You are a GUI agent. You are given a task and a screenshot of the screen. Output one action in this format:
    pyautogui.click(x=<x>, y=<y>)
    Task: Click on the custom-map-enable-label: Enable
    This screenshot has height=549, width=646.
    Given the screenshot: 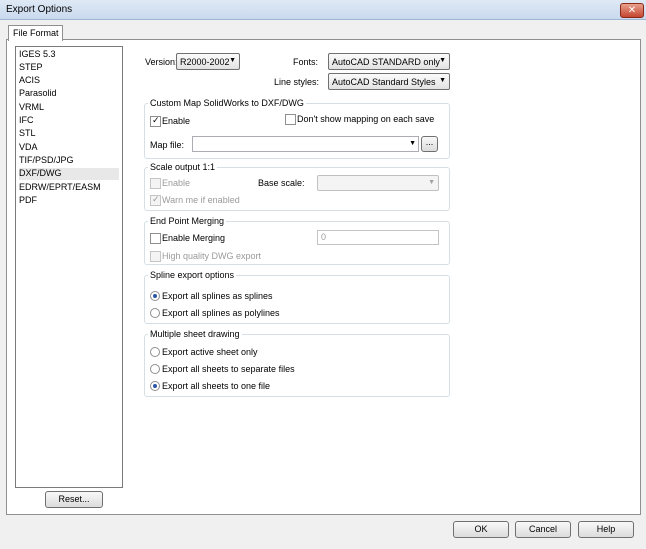 What is the action you would take?
    pyautogui.click(x=176, y=121)
    